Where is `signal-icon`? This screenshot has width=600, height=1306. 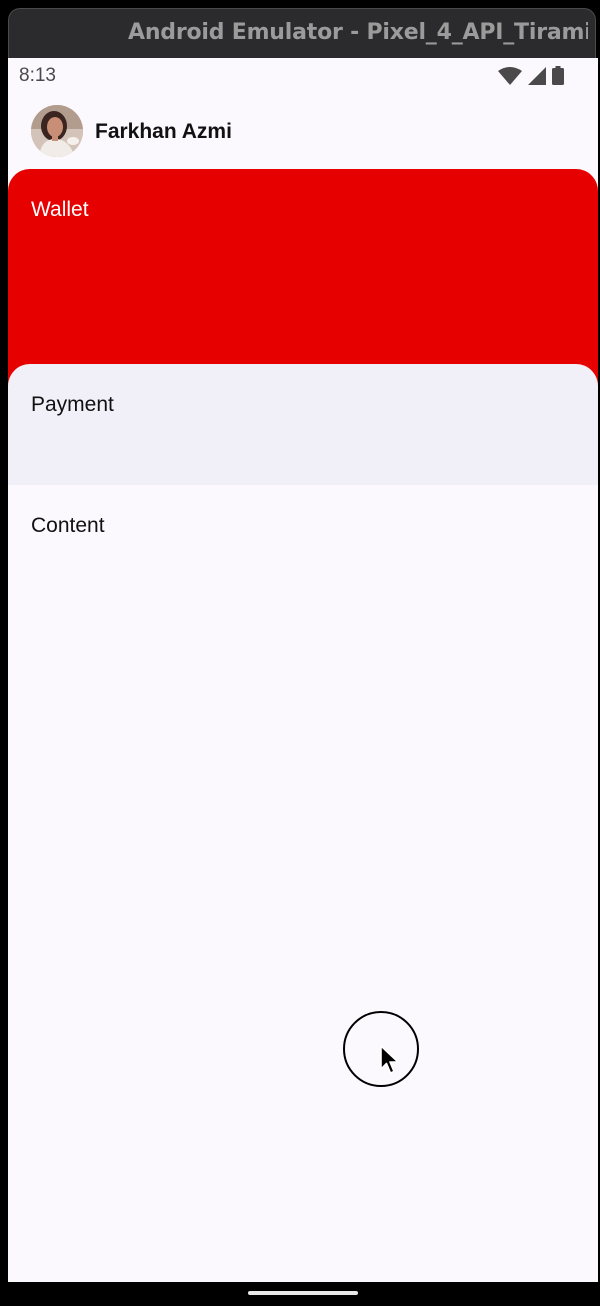 signal-icon is located at coordinates (537, 78).